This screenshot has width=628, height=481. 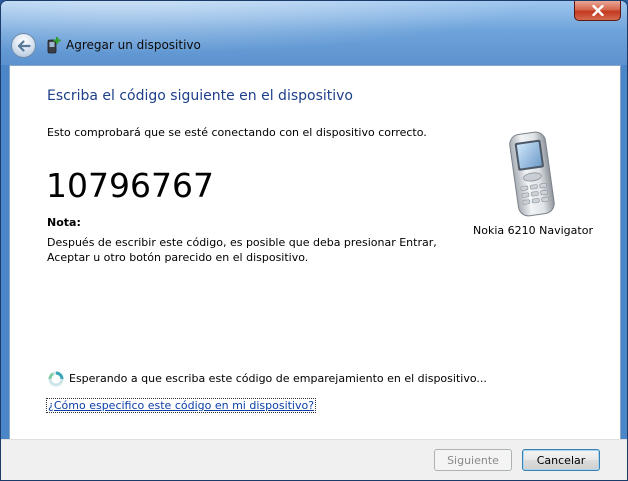 What do you see at coordinates (314, 459) in the screenshot?
I see `button-bar: Siguiente Cancelar` at bounding box center [314, 459].